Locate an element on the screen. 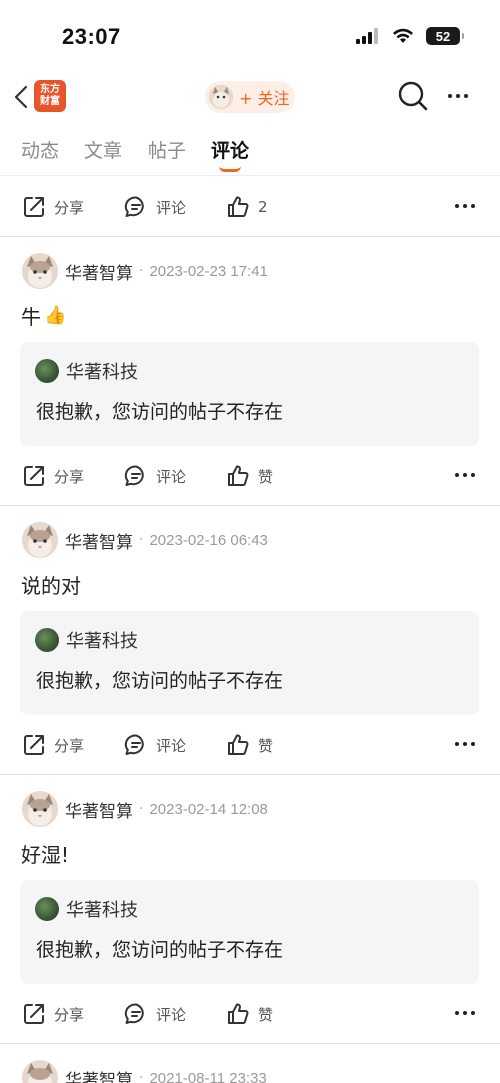  logo-line-2: 财富 is located at coordinates (50, 101).